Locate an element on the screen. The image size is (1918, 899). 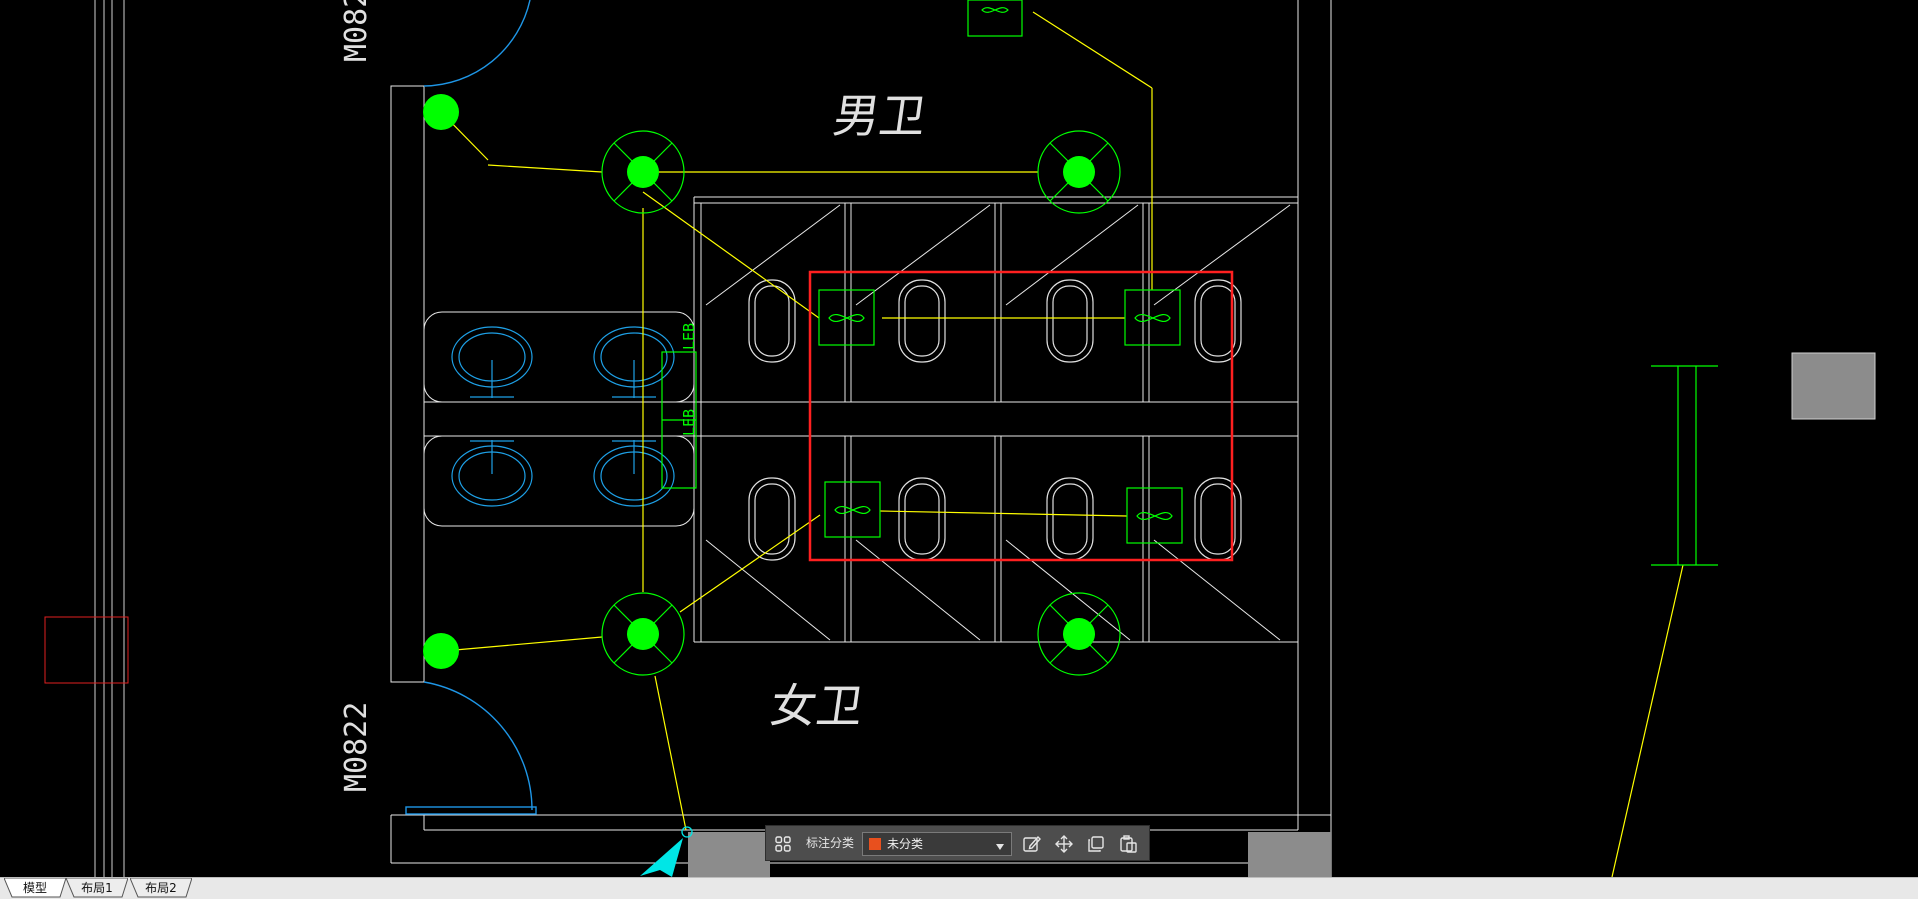
grey-block-bottom-right is located at coordinates (1289, 854).